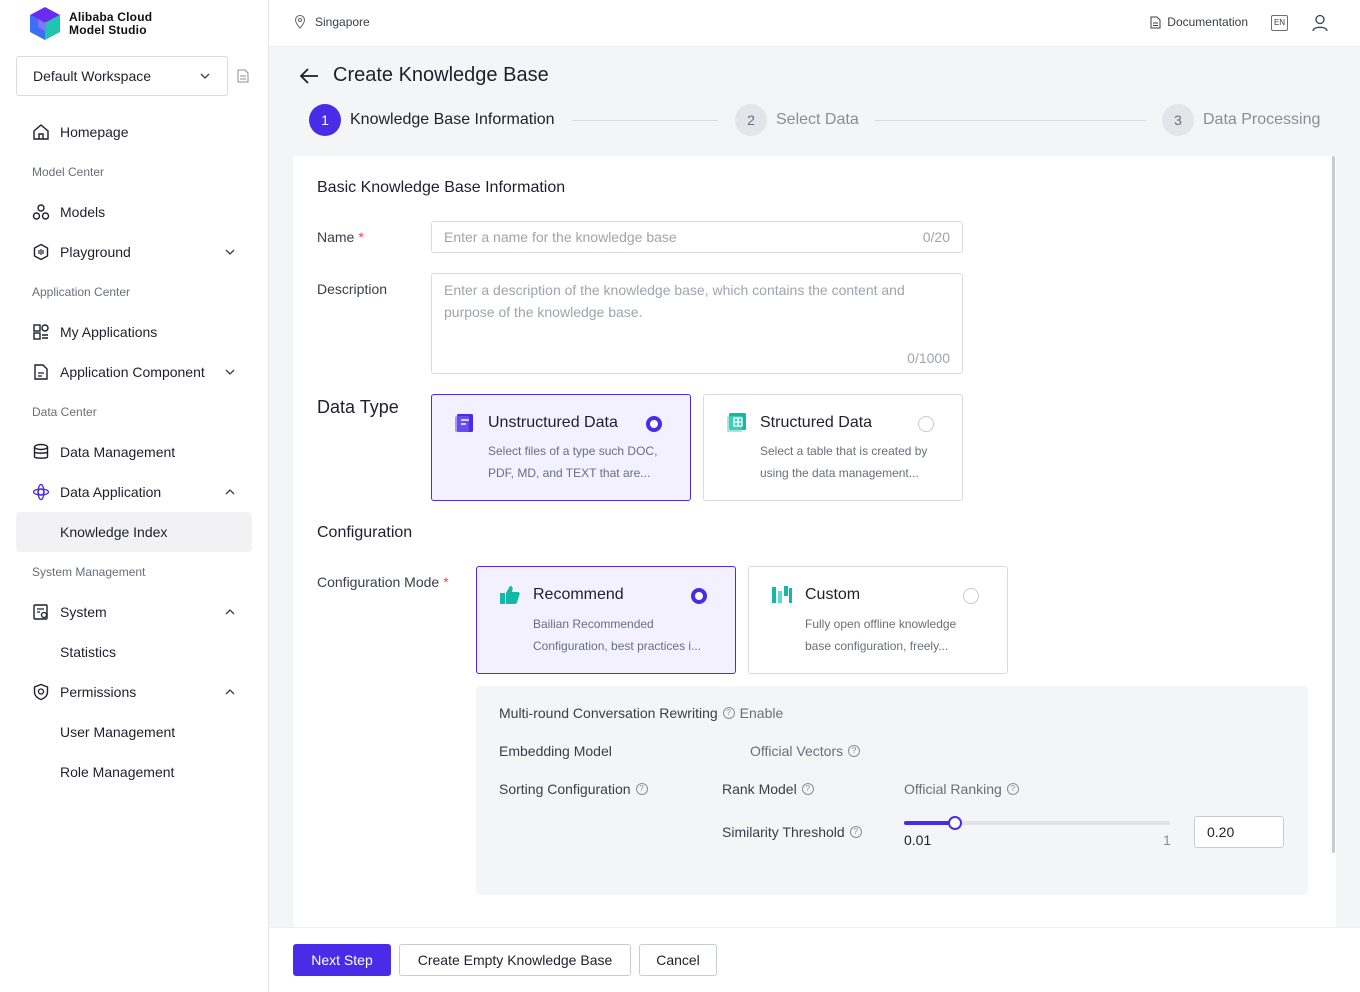 The width and height of the screenshot is (1360, 992). I want to click on system-icon, so click(41, 612).